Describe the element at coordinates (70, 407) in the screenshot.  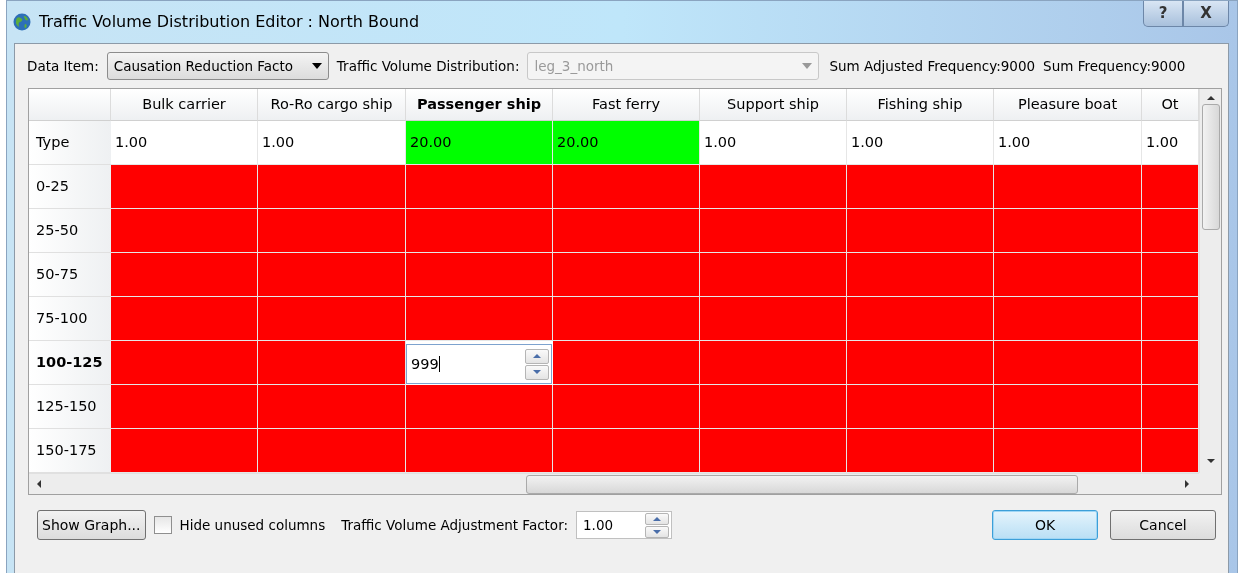
I see `row-header: 125-150` at that location.